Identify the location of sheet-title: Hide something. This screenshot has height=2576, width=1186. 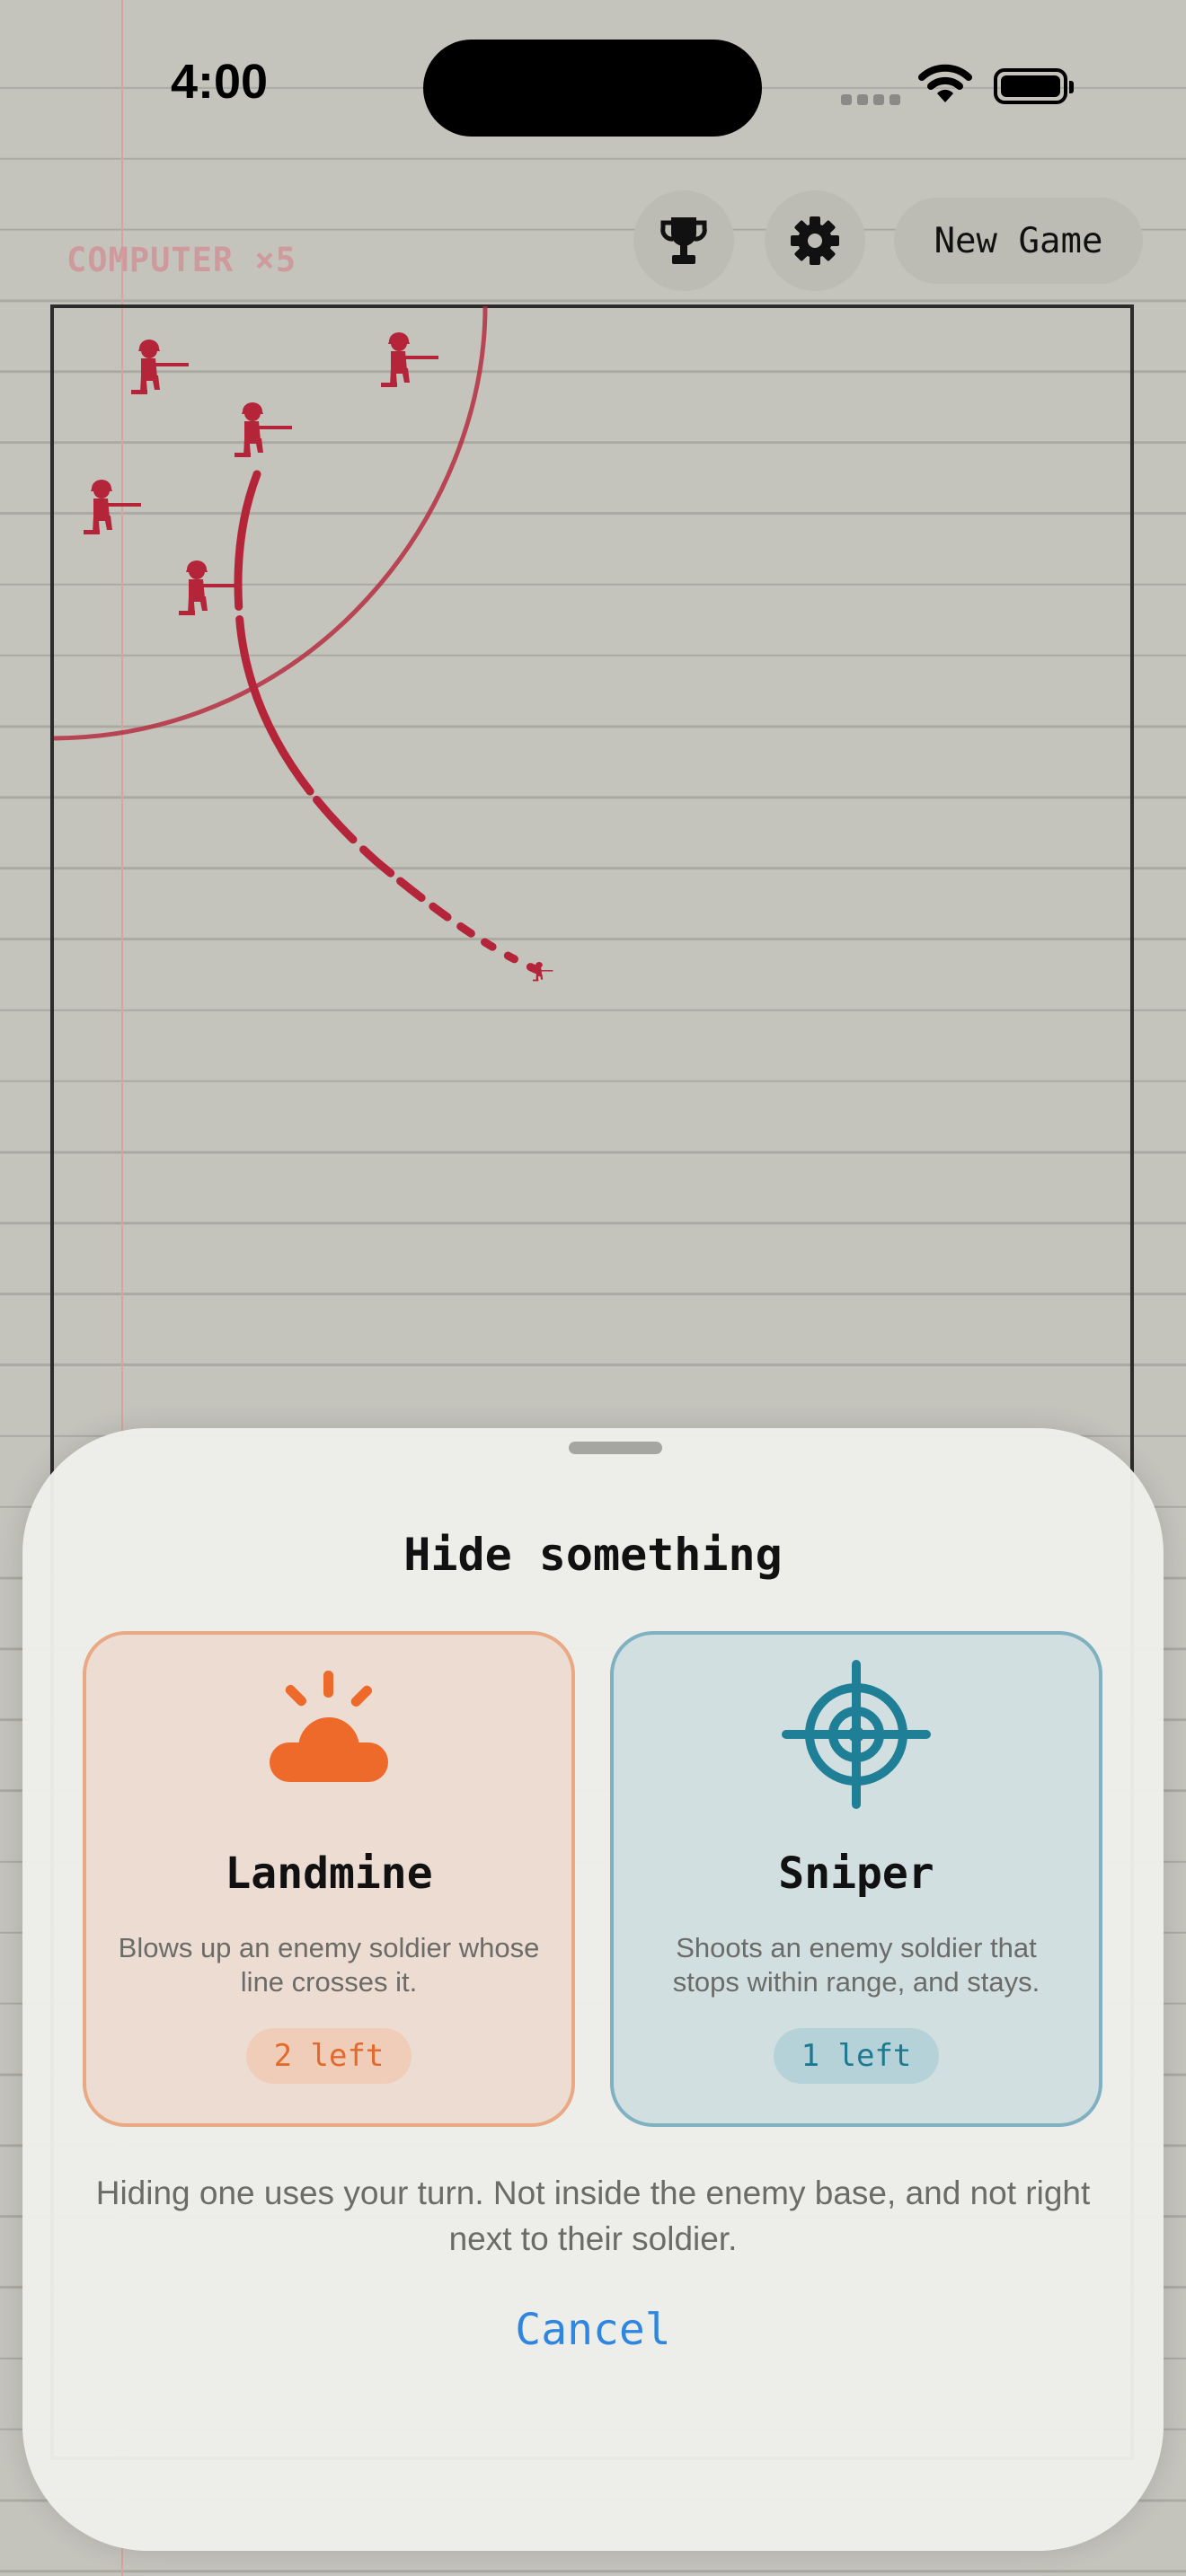
(593, 1555).